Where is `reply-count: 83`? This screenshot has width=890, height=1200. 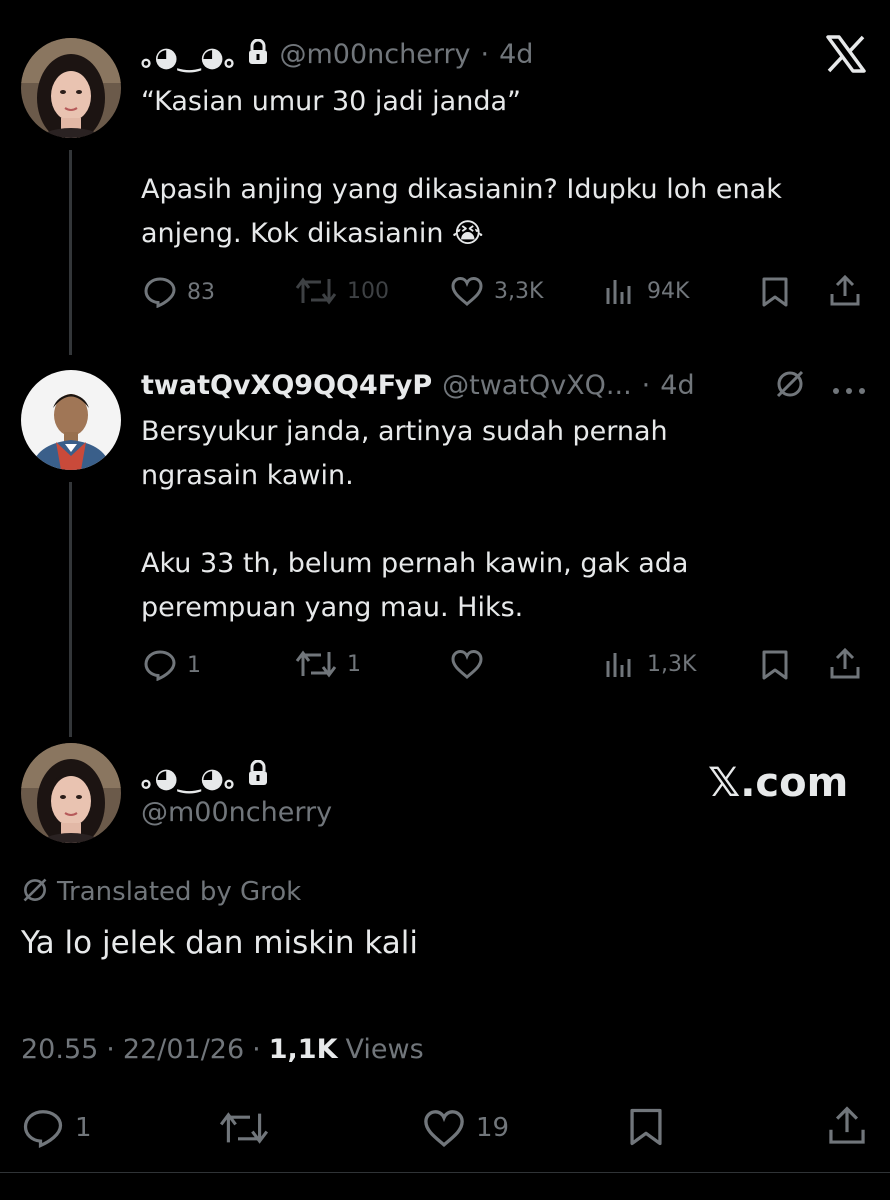
reply-count: 83 is located at coordinates (201, 292).